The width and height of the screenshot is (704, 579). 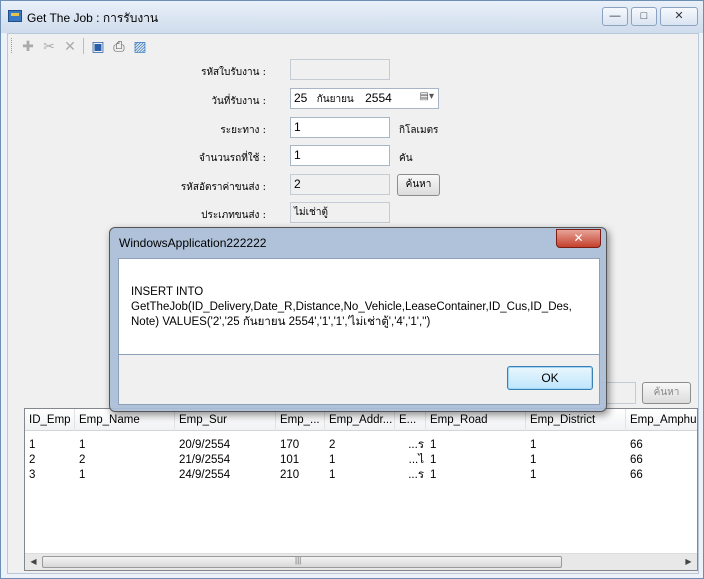 What do you see at coordinates (340, 184) in the screenshot?
I see `rate-id-field: 2` at bounding box center [340, 184].